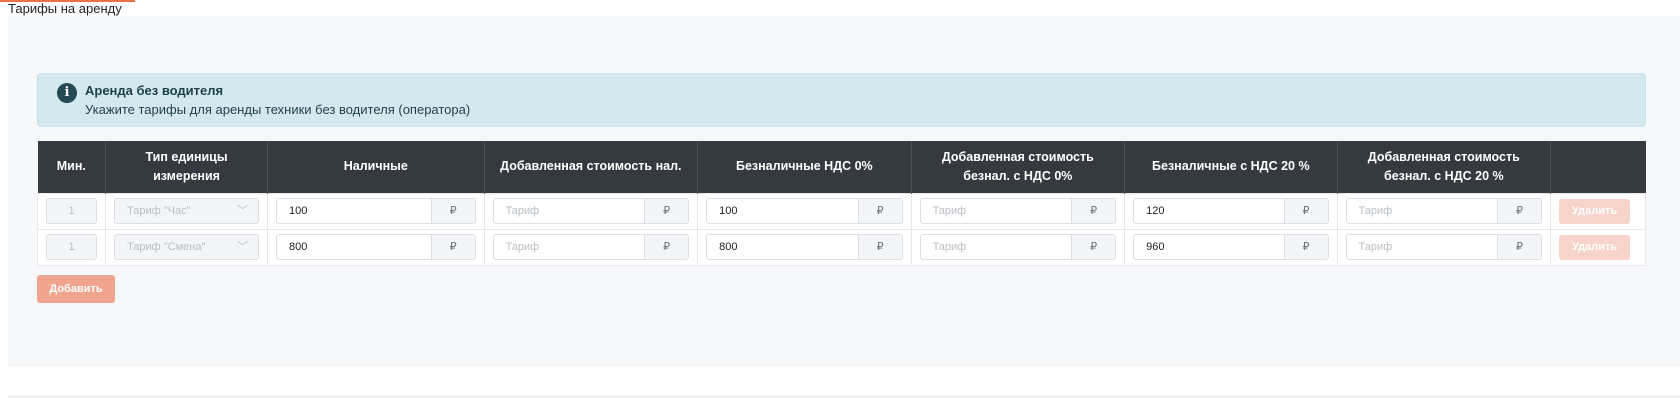  I want to click on header-cashless-vat0-added: Добавленная стоимость безнал. с НДС 0%, so click(1017, 167).